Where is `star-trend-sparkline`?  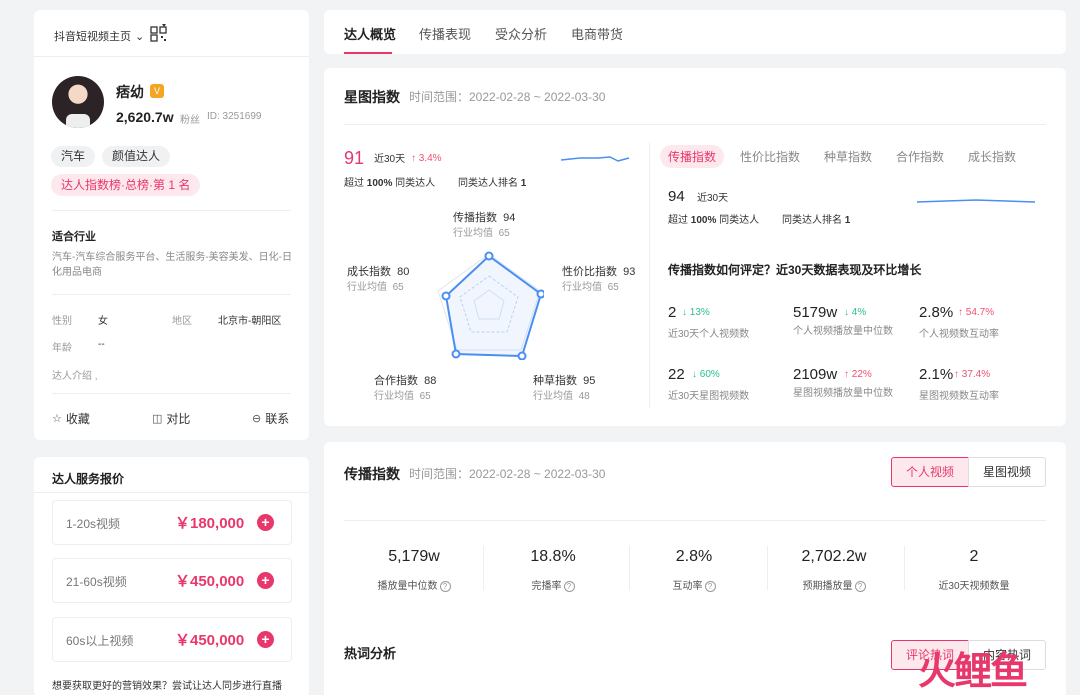
star-trend-sparkline is located at coordinates (595, 159).